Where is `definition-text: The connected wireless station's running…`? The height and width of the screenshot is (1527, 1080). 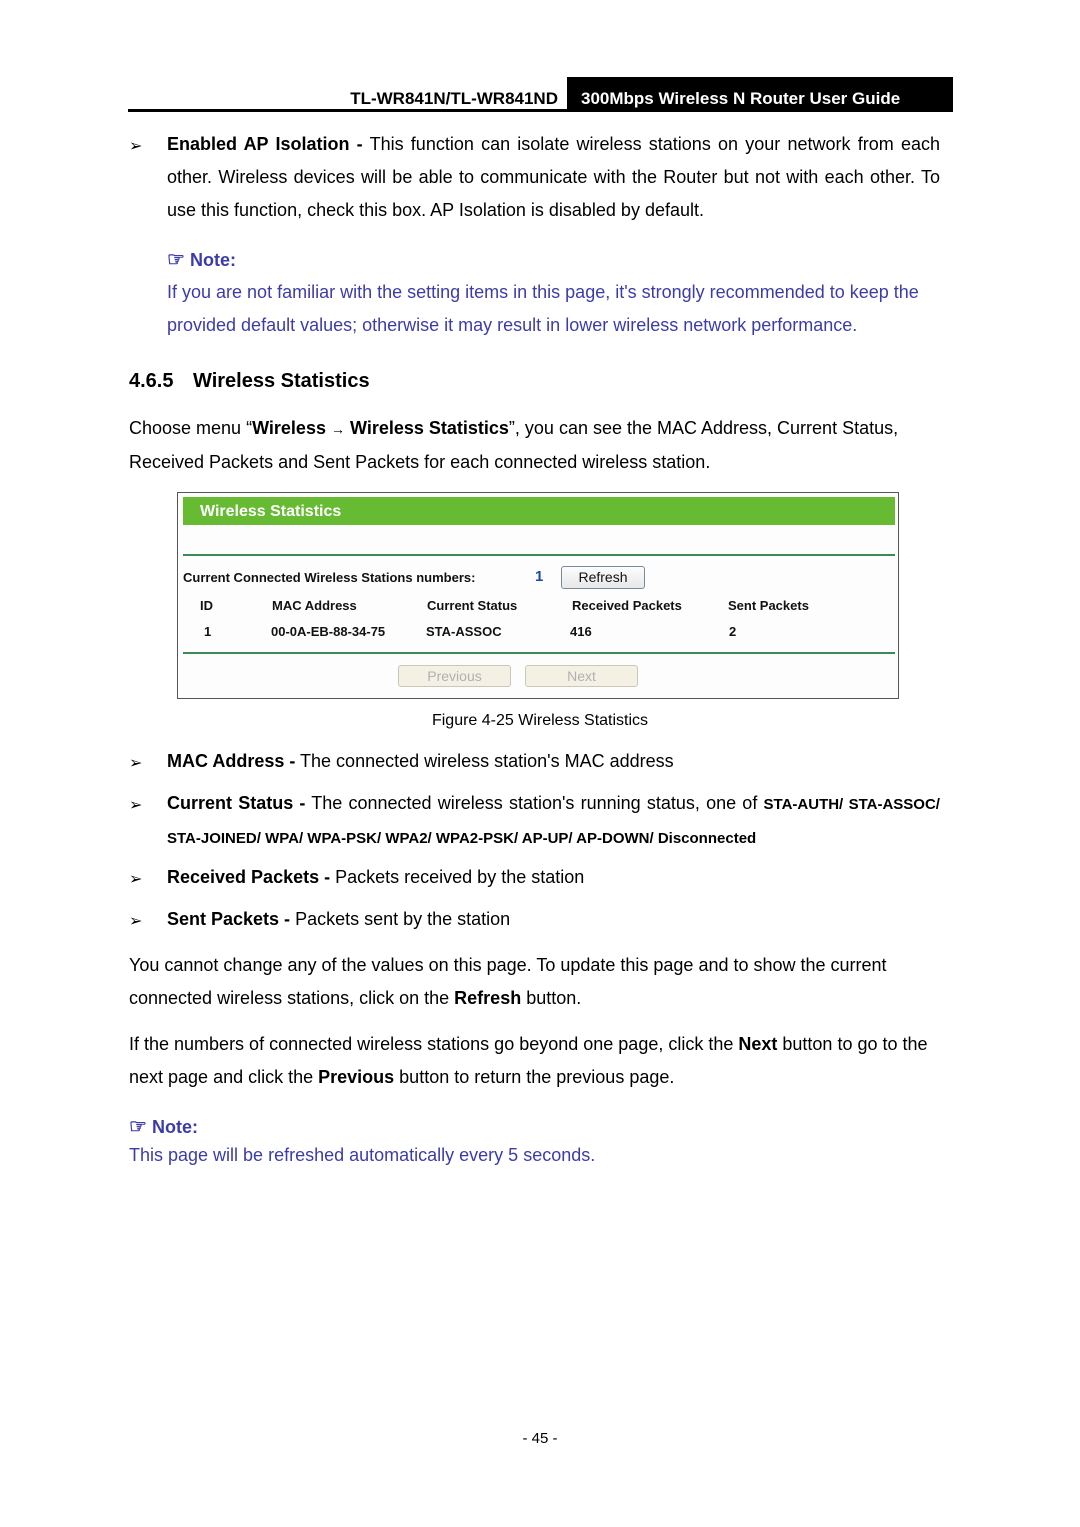 definition-text: The connected wireless station's running… is located at coordinates (534, 803).